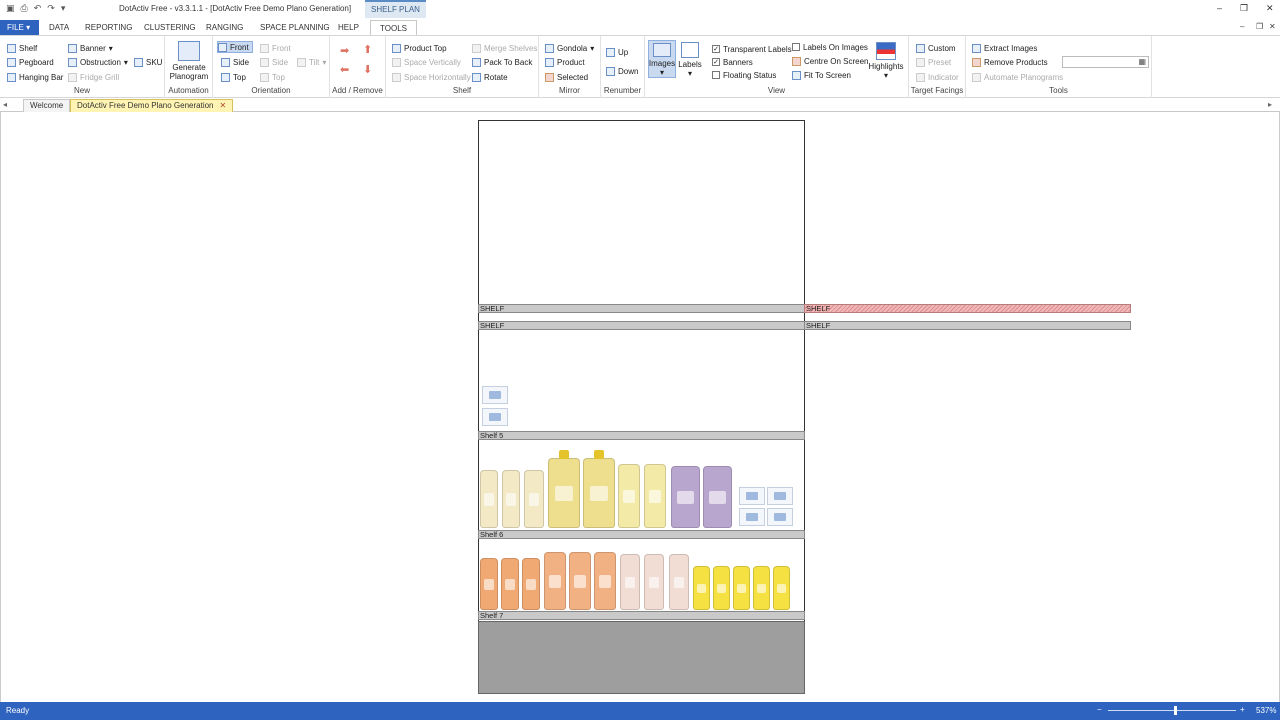 This screenshot has height=720, width=1280. I want to click on save-icon: ▣, so click(10, 8).